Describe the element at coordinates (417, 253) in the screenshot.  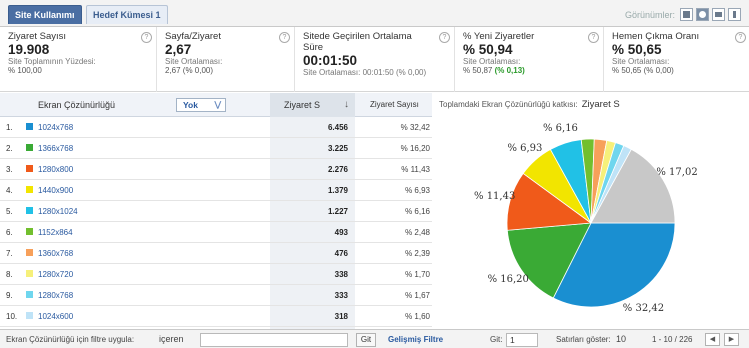
I see `visits-percent: % 2,39` at that location.